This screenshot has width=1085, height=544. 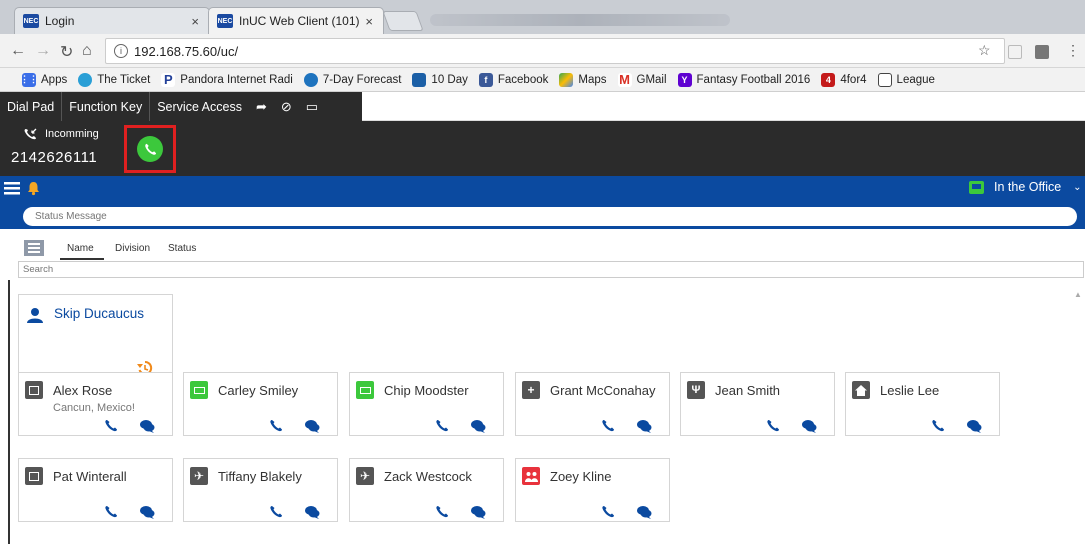 What do you see at coordinates (31, 21) in the screenshot?
I see `nec-favicon-icon: NEC` at bounding box center [31, 21].